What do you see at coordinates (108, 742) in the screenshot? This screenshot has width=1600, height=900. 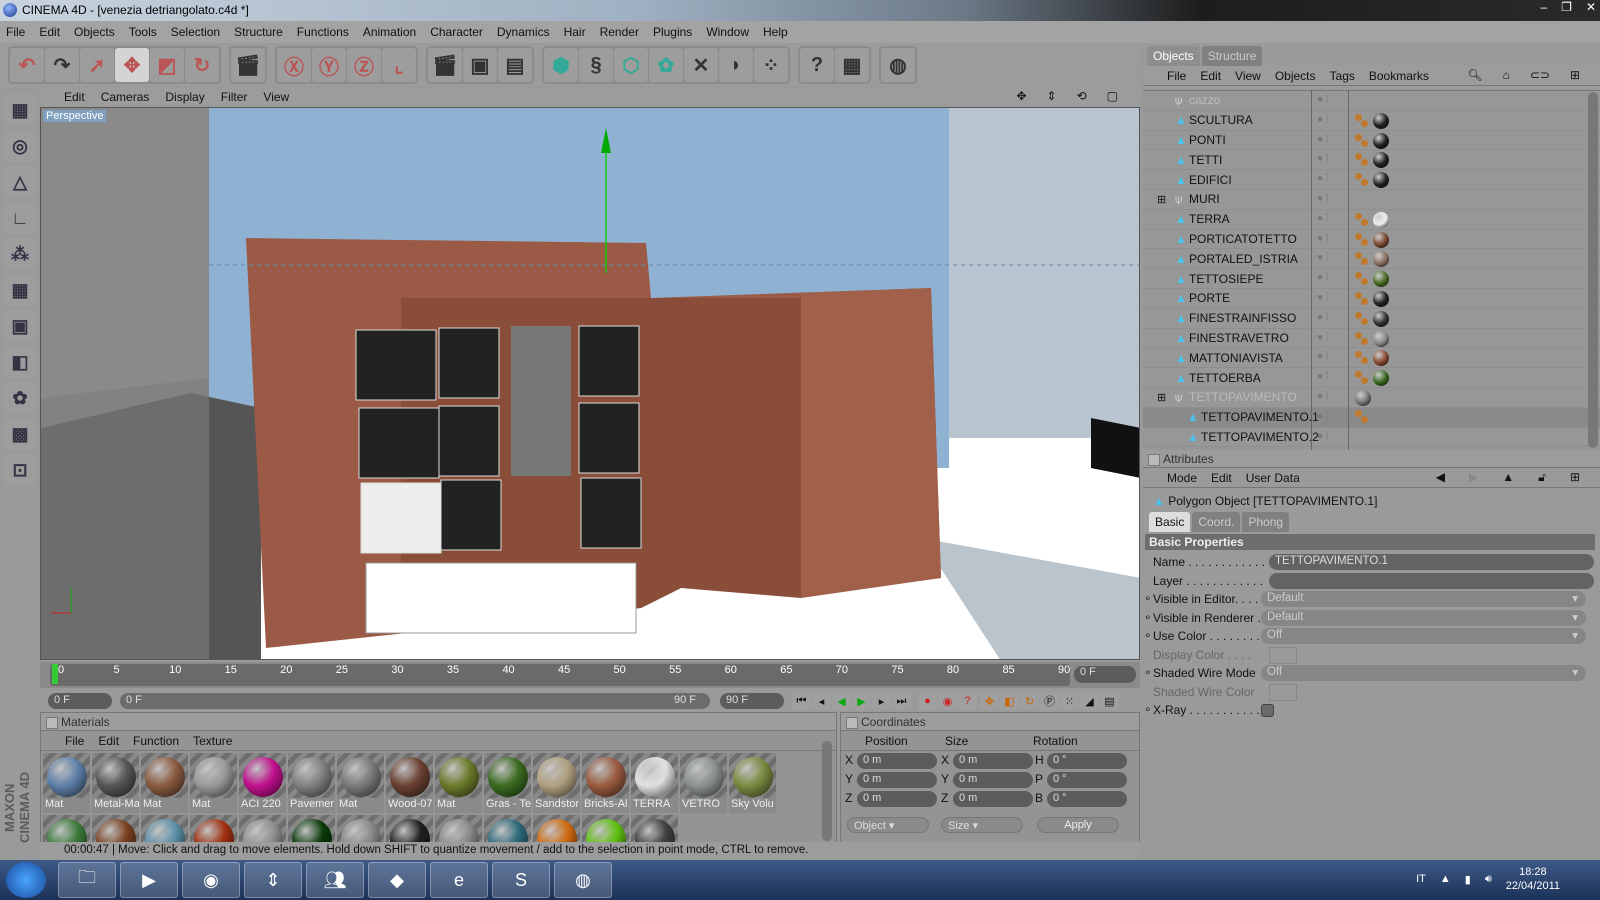 I see `materials-menu-edit: Edit` at bounding box center [108, 742].